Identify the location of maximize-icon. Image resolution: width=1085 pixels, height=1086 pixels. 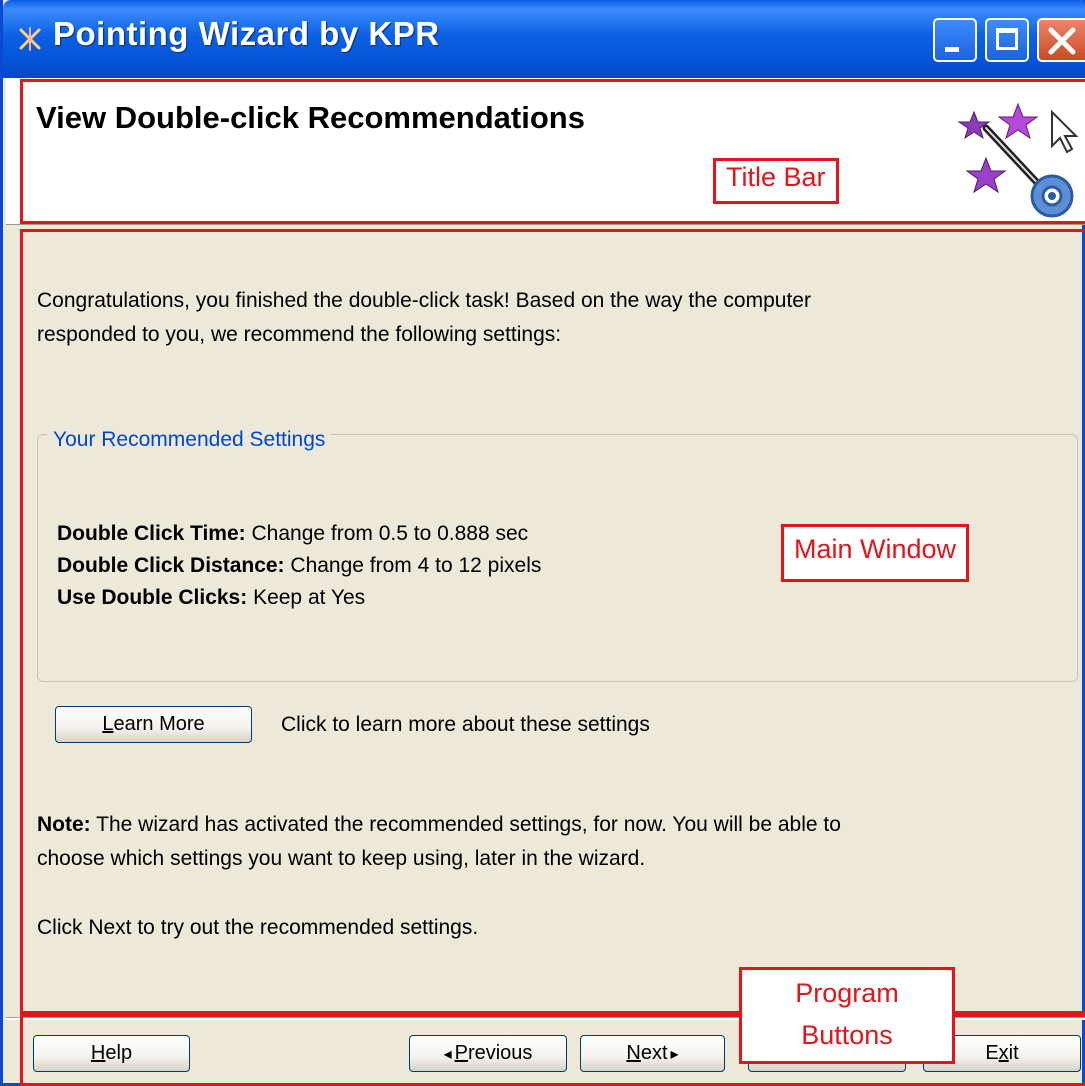
(1007, 39).